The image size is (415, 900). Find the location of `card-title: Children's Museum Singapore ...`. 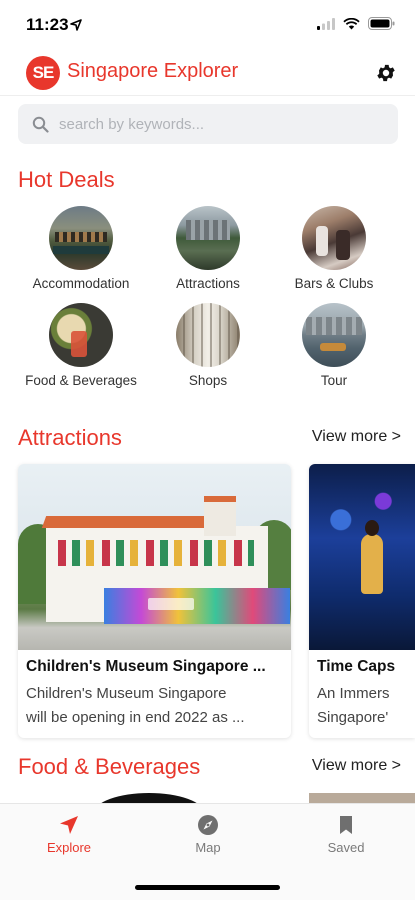

card-title: Children's Museum Singapore ... is located at coordinates (146, 666).